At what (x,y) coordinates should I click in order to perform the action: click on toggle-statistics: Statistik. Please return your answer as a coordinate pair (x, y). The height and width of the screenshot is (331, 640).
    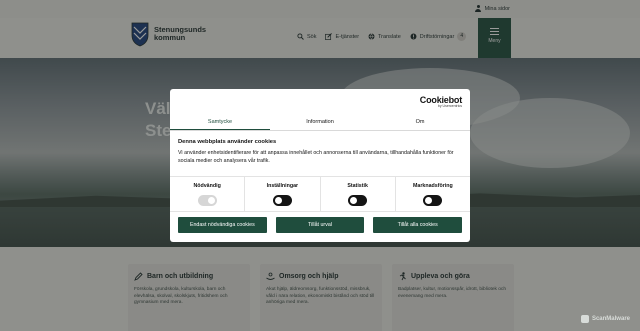
    Looking at the image, I should click on (358, 194).